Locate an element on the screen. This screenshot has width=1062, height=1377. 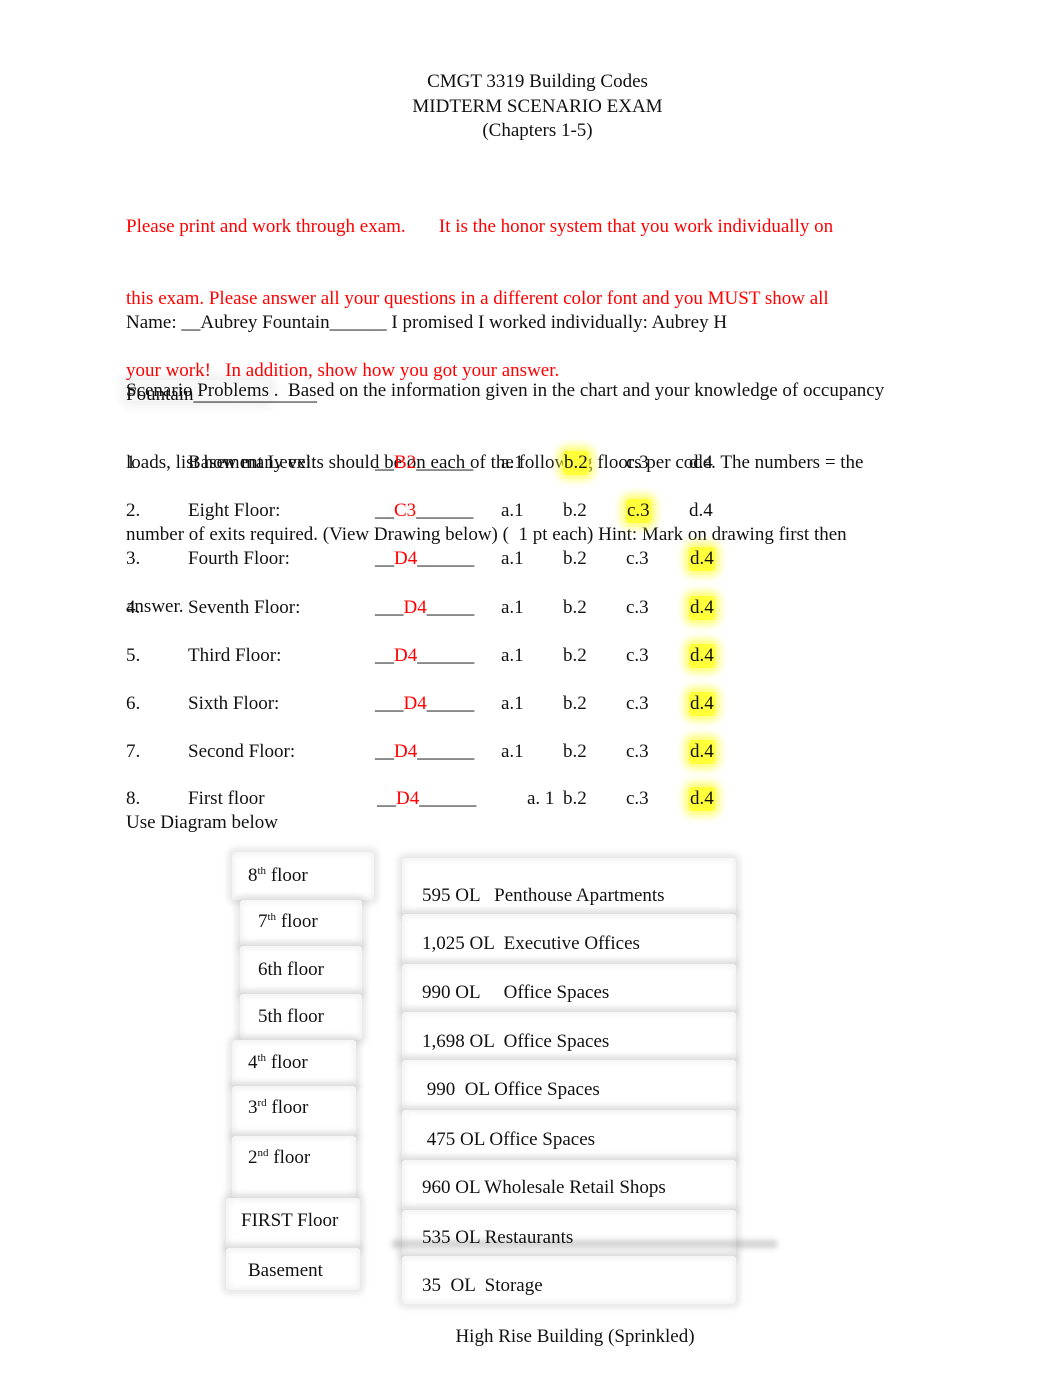
question-number: 6. is located at coordinates (133, 703).